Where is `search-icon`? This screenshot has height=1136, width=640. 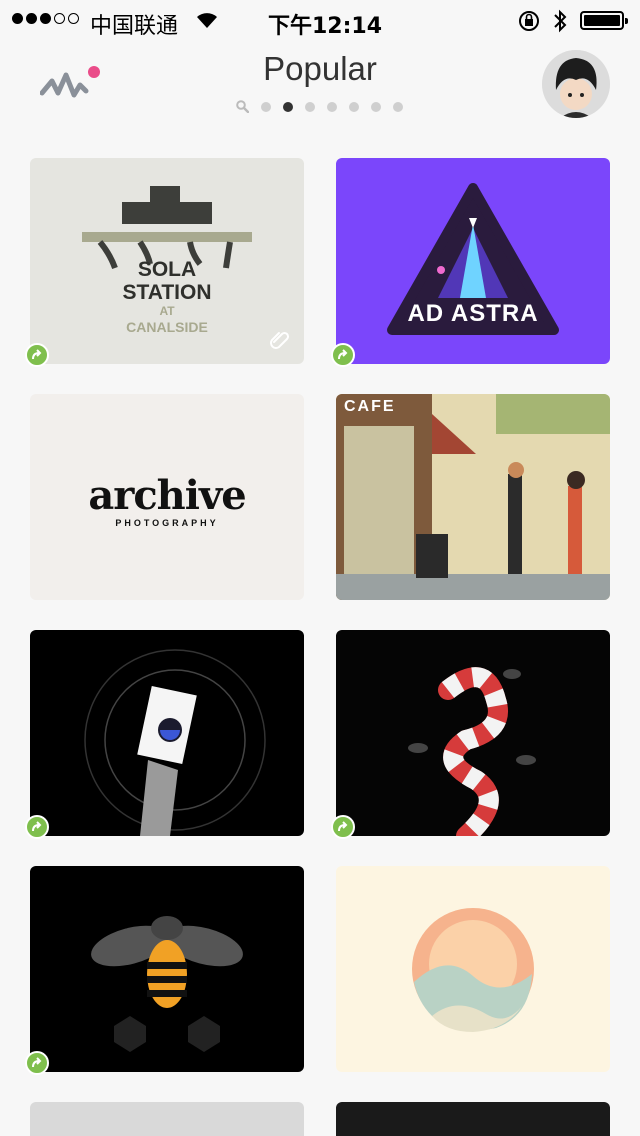
search-icon is located at coordinates (242, 106).